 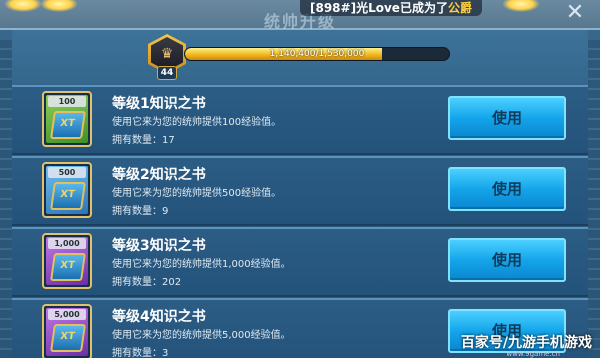 What do you see at coordinates (67, 172) in the screenshot?
I see `item-value-tag: 500` at bounding box center [67, 172].